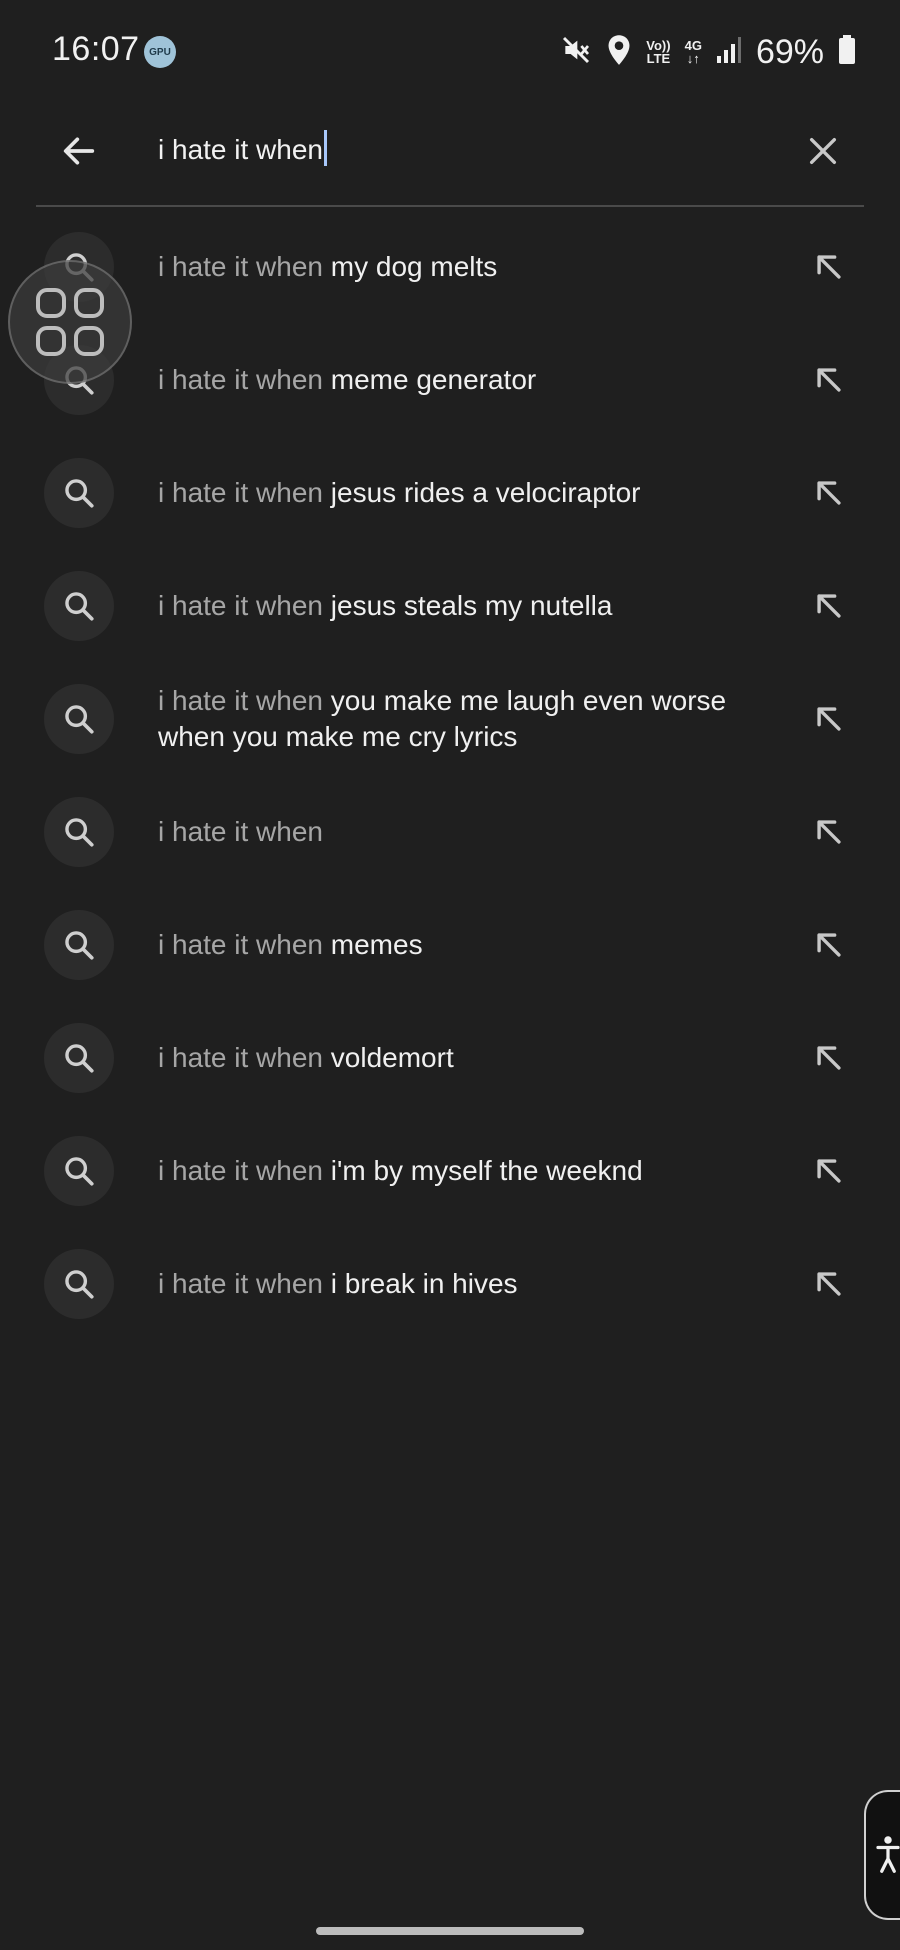  What do you see at coordinates (430, 379) in the screenshot?
I see `suggestion-completion: meme generator` at bounding box center [430, 379].